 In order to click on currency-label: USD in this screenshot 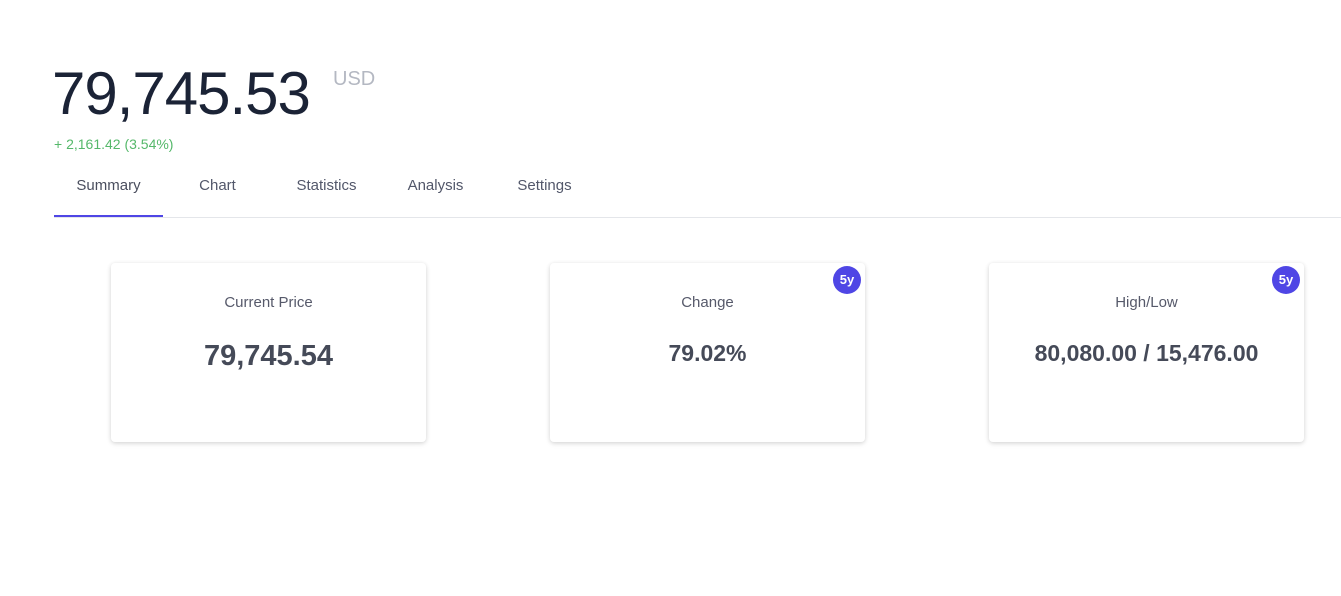, I will do `click(354, 79)`.